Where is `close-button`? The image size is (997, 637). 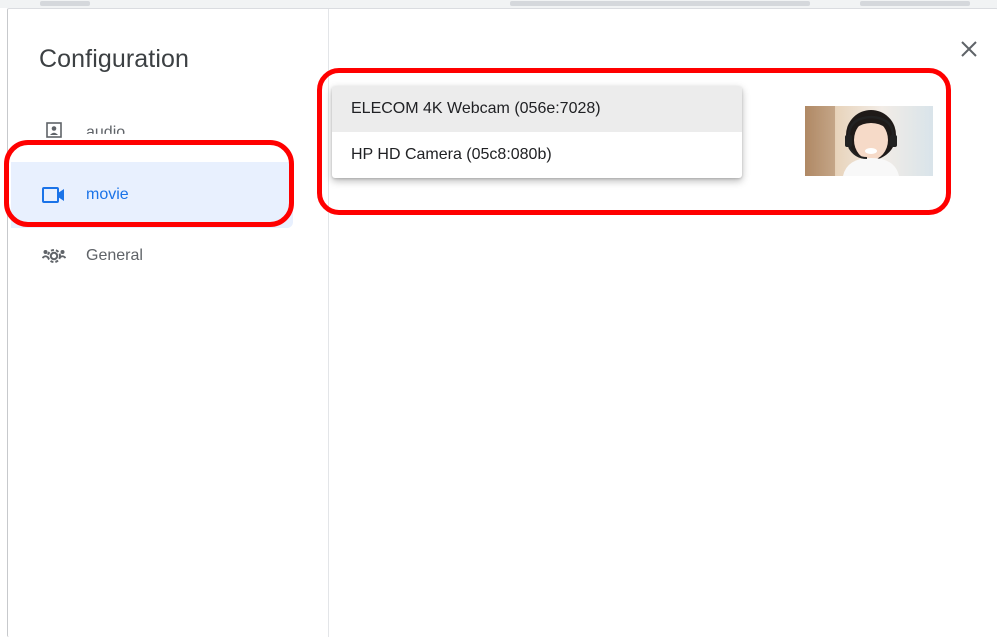 close-button is located at coordinates (969, 51).